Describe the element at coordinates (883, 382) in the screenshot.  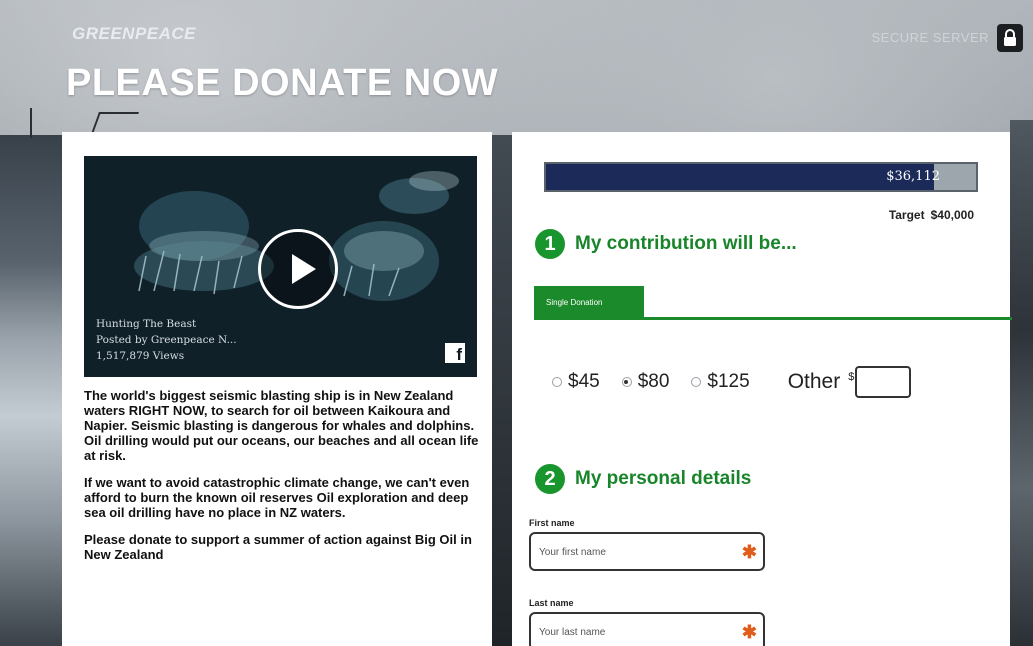
I see `other-amount-input` at that location.